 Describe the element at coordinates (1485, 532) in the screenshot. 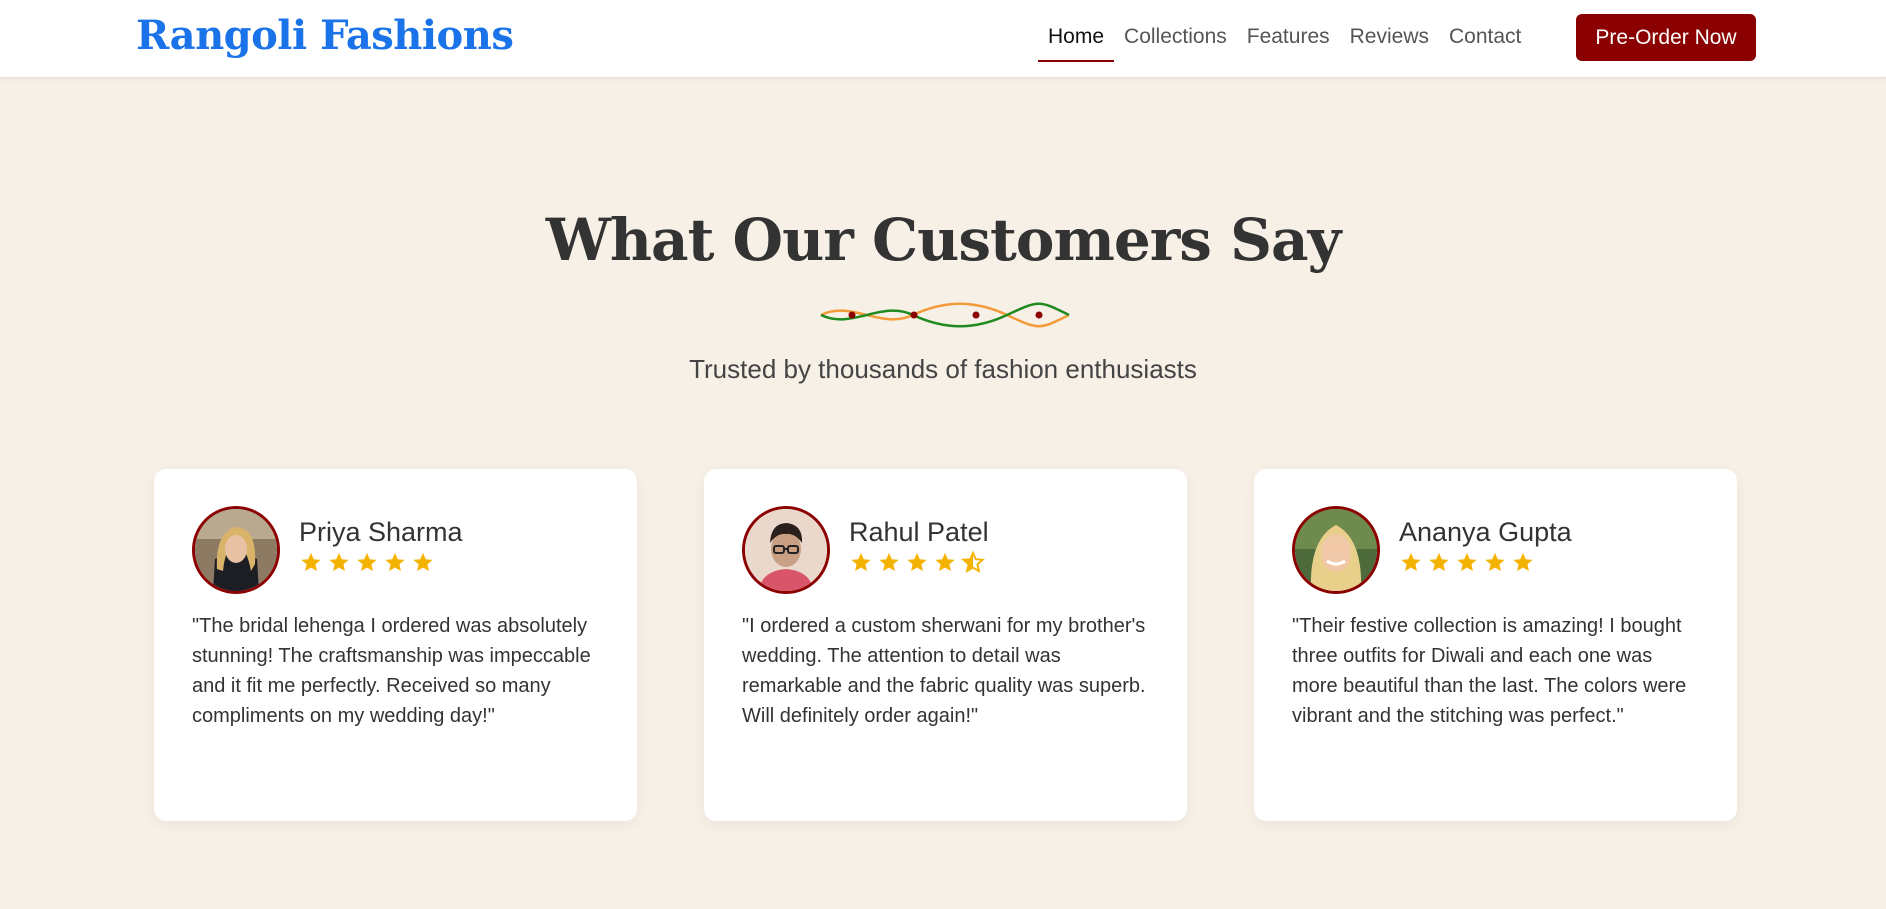

I see `reviewer-name: Ananya Gupta` at that location.